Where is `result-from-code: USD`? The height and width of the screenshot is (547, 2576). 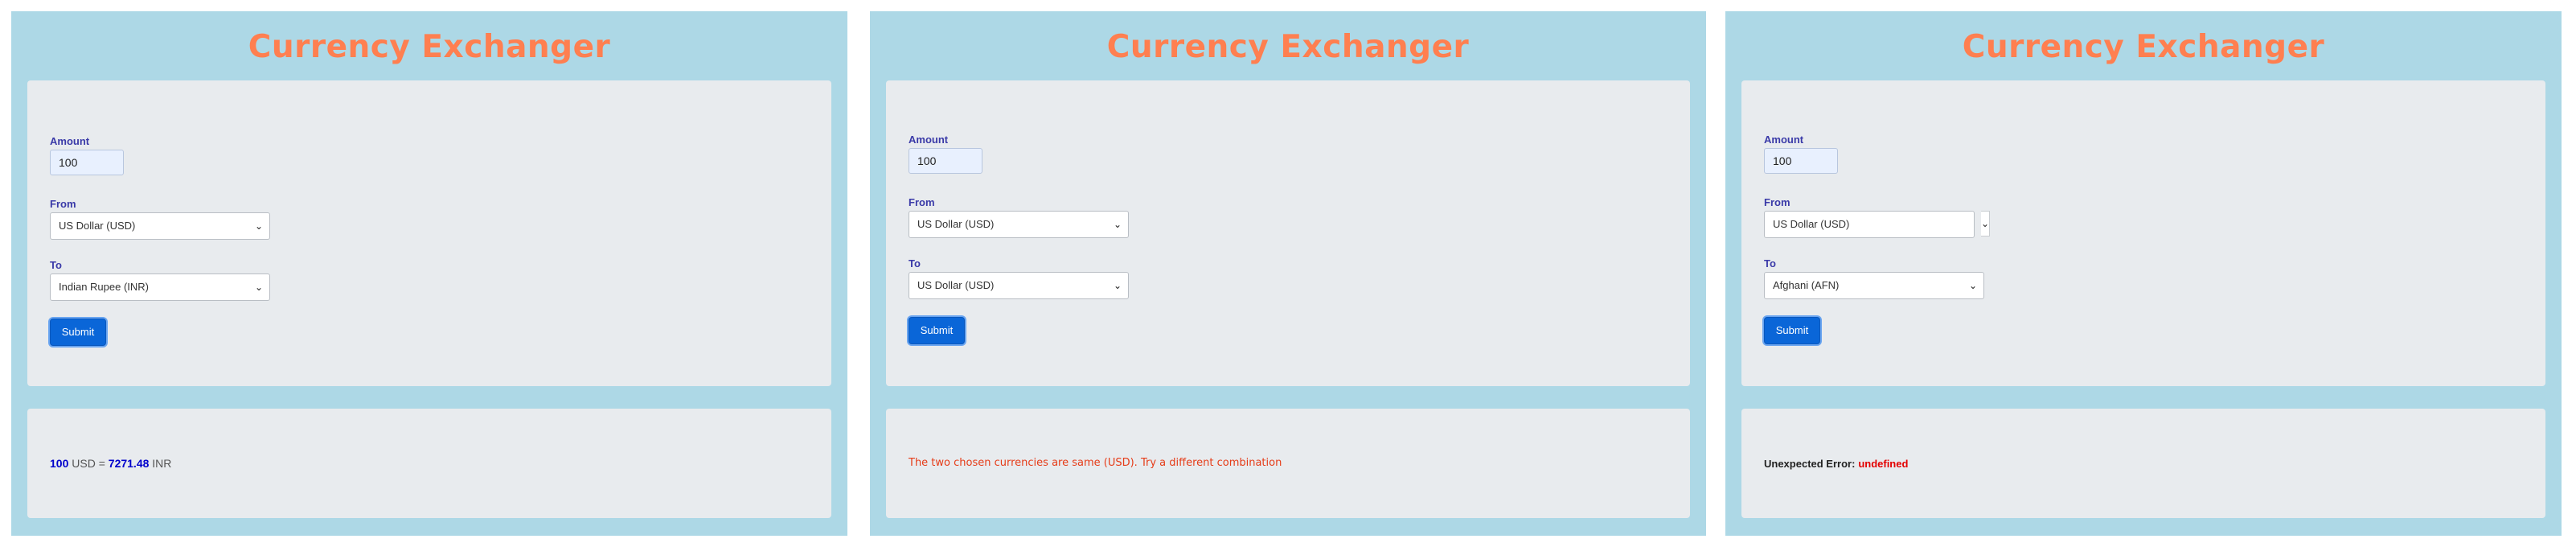 result-from-code: USD is located at coordinates (84, 463).